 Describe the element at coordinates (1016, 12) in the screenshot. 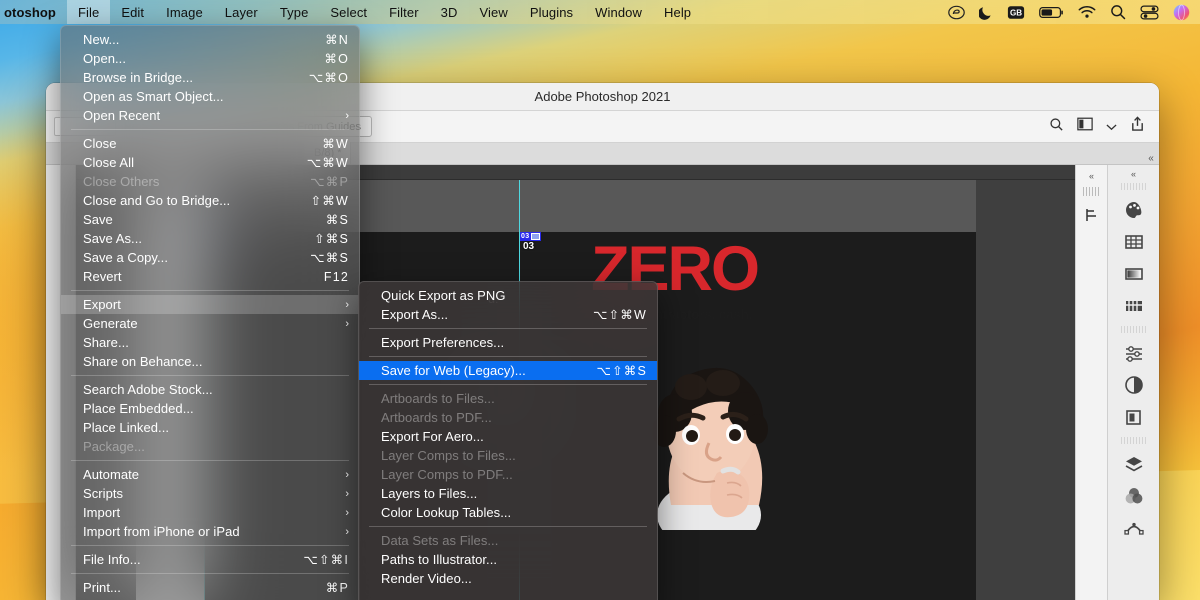

I see `keyboard-input-gb-icon: GB` at that location.